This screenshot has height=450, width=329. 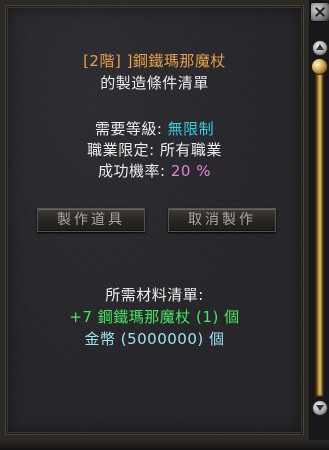 I want to click on class-requirement-row: 職業限定: 所有職業, so click(x=154, y=149).